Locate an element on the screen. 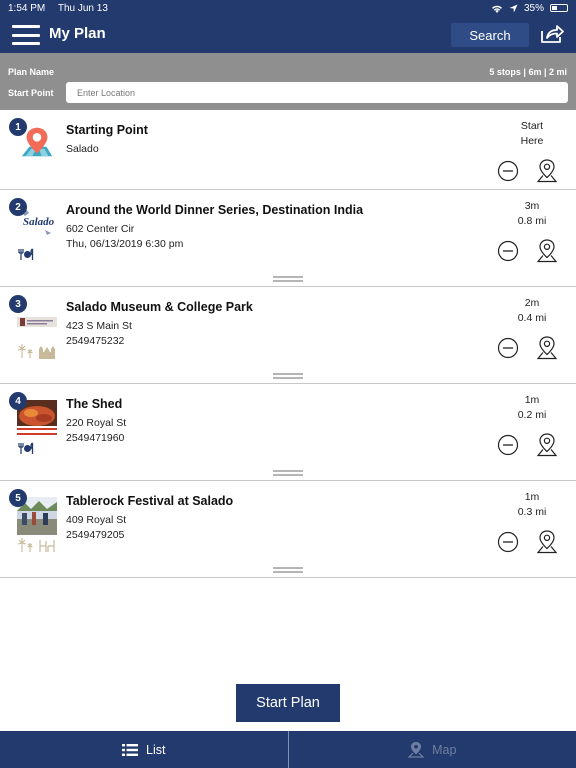  stop-distance: 1m 0.2 mi is located at coordinates (532, 408).